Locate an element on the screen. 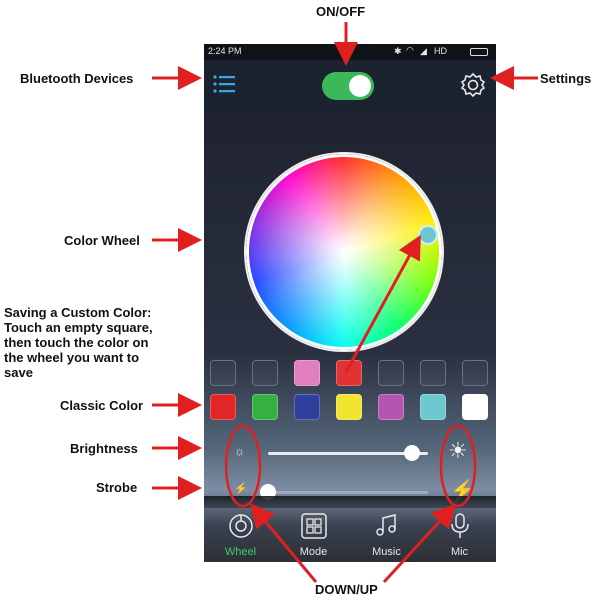 The image size is (600, 602). bottom-nav: Wheel Mode Music Mic is located at coordinates (350, 534).